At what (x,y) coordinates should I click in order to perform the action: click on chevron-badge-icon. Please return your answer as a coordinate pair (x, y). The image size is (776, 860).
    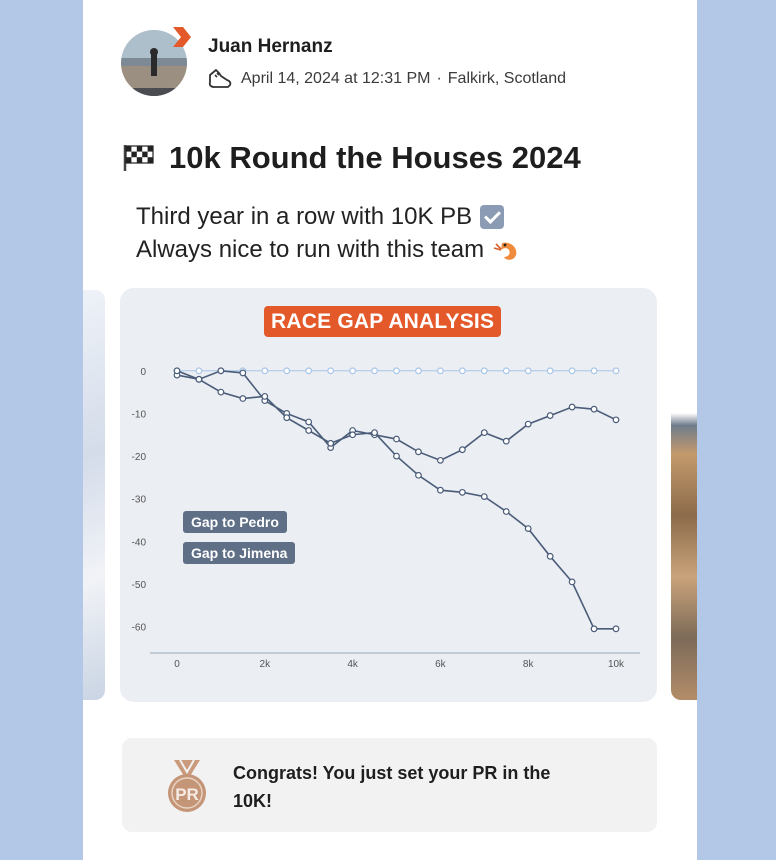
    Looking at the image, I should click on (182, 37).